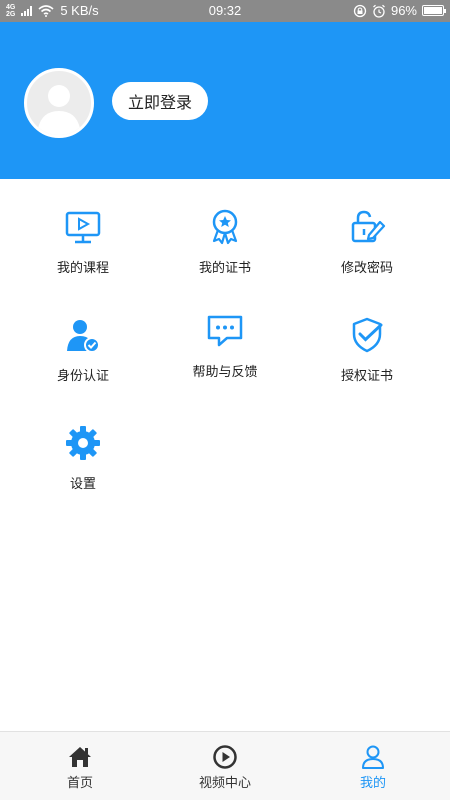  Describe the element at coordinates (372, 783) in the screenshot. I see `tab-label: 我的` at that location.